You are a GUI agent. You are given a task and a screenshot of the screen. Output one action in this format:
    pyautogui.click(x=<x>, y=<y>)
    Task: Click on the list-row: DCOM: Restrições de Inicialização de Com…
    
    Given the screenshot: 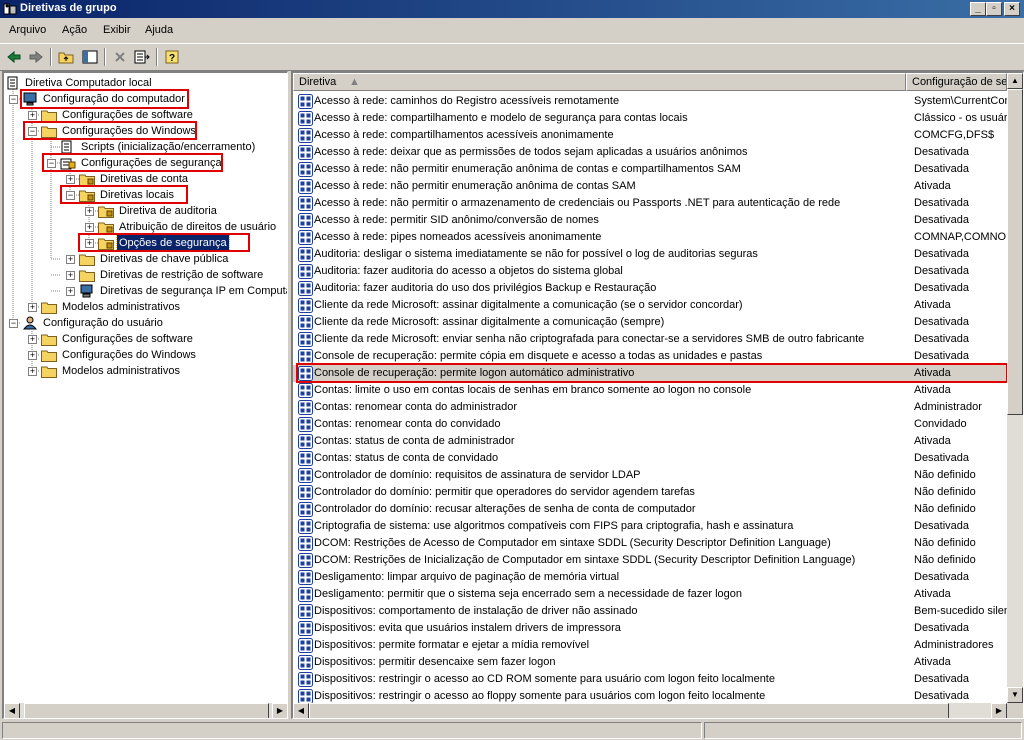 What is the action you would take?
    pyautogui.click(x=650, y=560)
    